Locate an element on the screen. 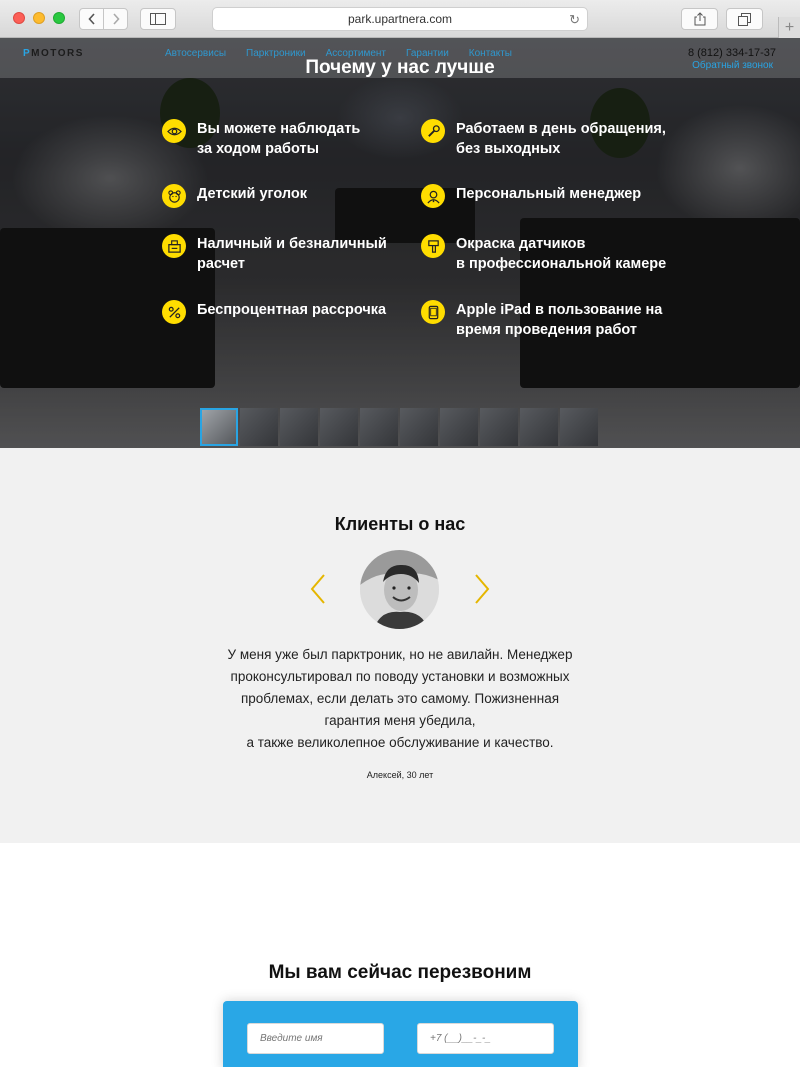  sidebar-icon is located at coordinates (158, 19).